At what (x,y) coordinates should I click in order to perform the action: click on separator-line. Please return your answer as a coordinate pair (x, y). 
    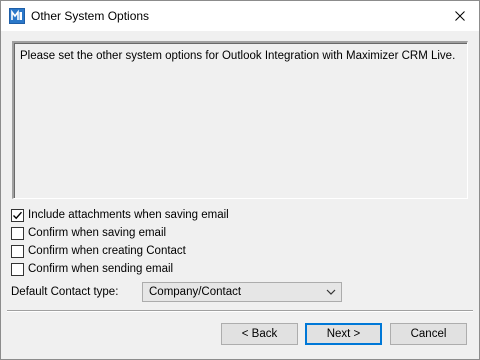
    Looking at the image, I should click on (240, 311).